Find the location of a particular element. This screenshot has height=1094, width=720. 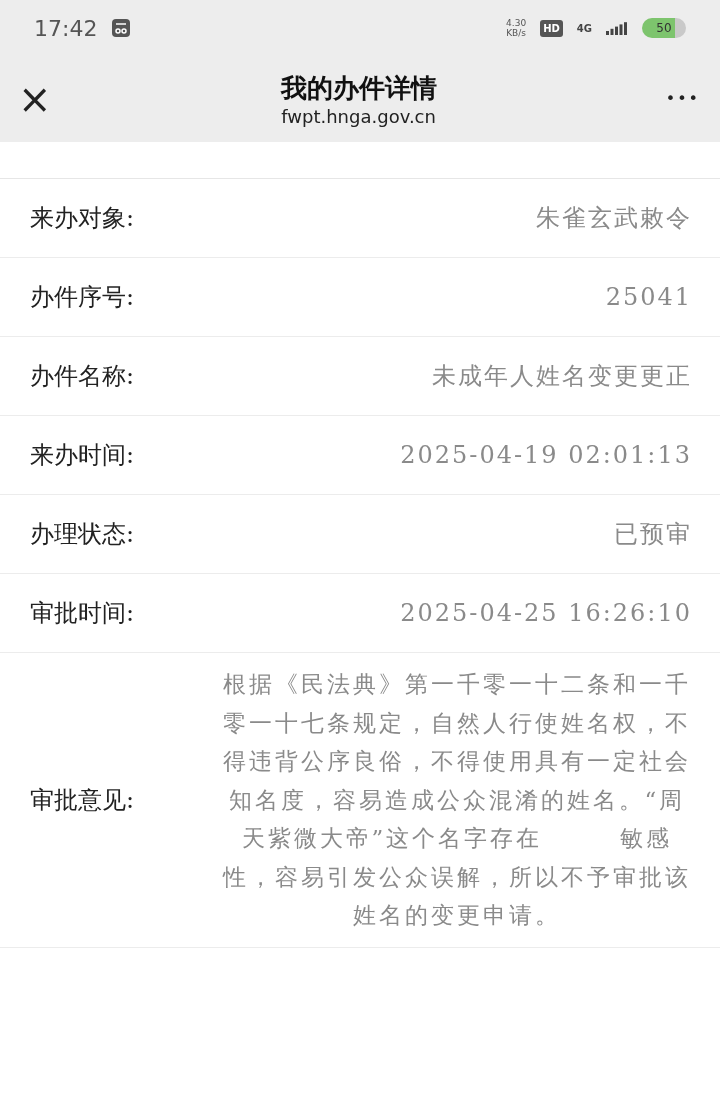

page-url: fwpt.hnga.gov.cn is located at coordinates (358, 116).